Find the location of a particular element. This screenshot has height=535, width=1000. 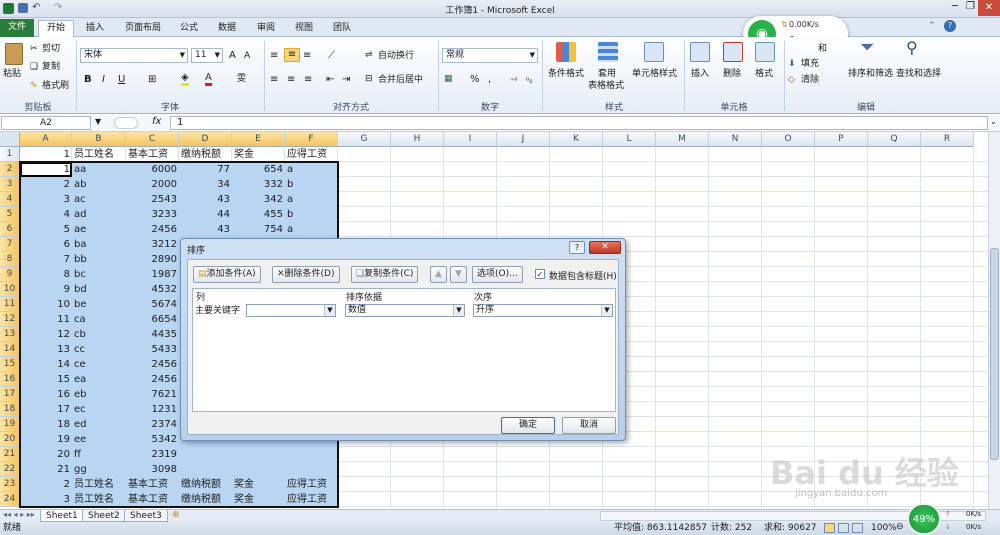

row-header: 24 is located at coordinates (10, 499).